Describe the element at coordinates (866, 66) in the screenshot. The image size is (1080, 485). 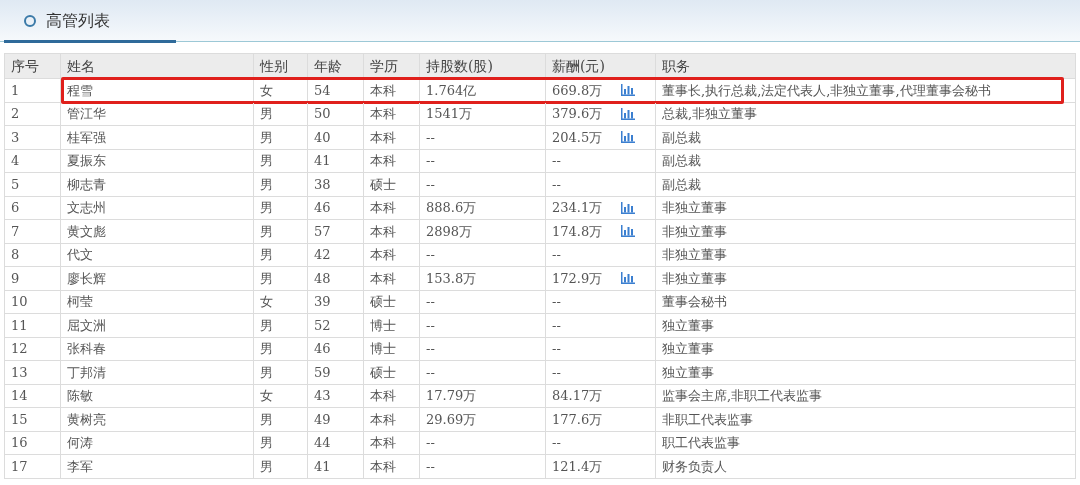
I see `column-header: 职务` at that location.